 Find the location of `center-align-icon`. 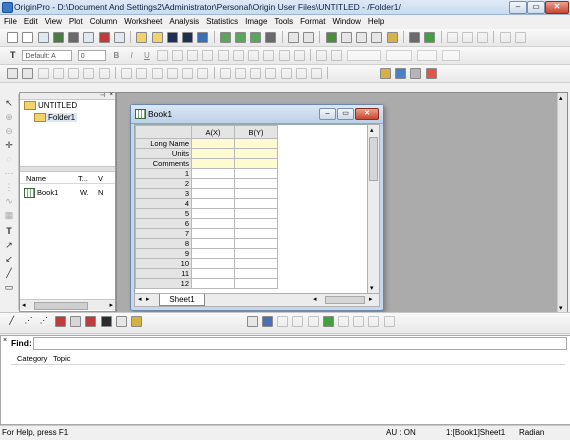

center-align-icon is located at coordinates (269, 55).